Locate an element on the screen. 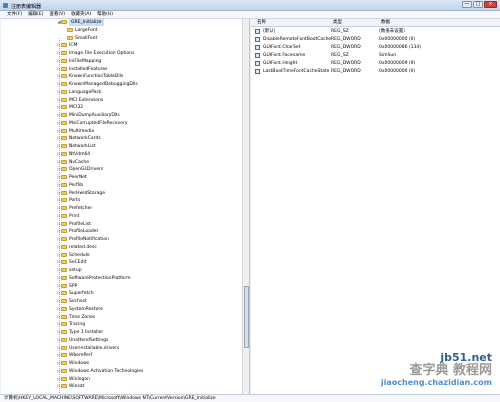 This screenshot has width=500, height=402. tree-item: ▷ Tracing is located at coordinates (121, 324).